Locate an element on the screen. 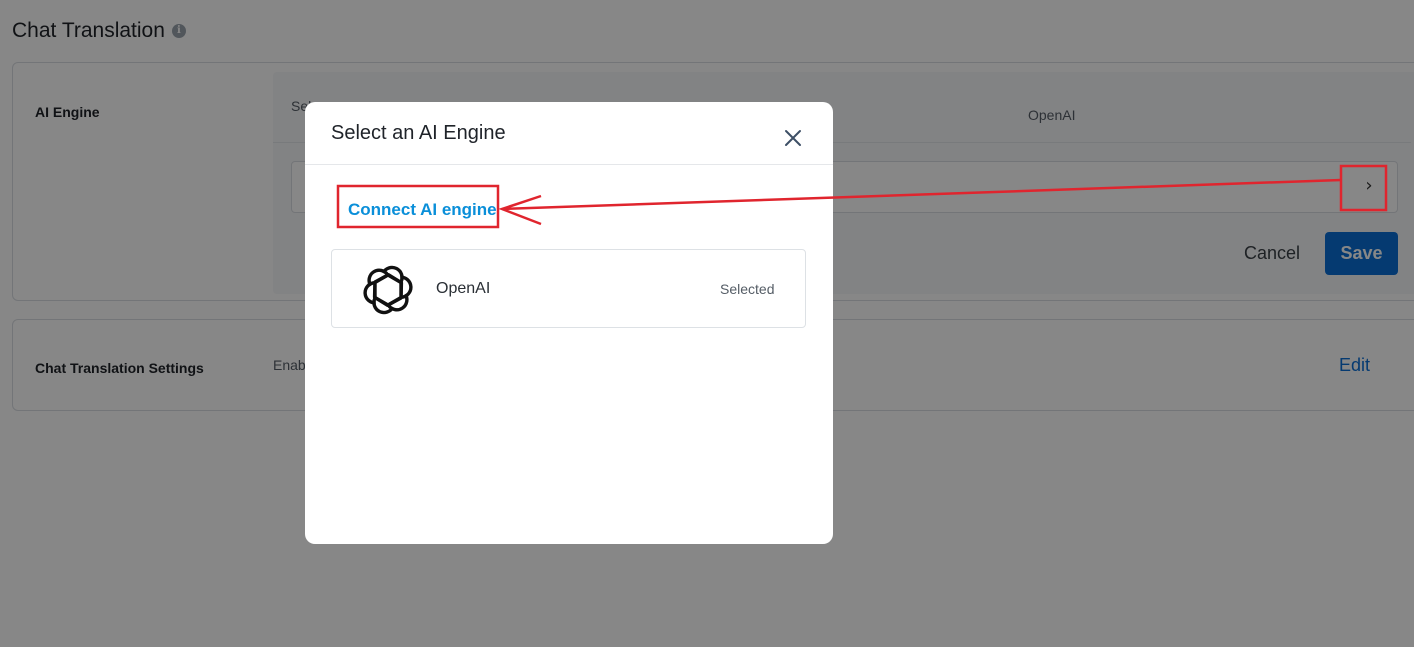  engine-name: OpenAI is located at coordinates (463, 288).